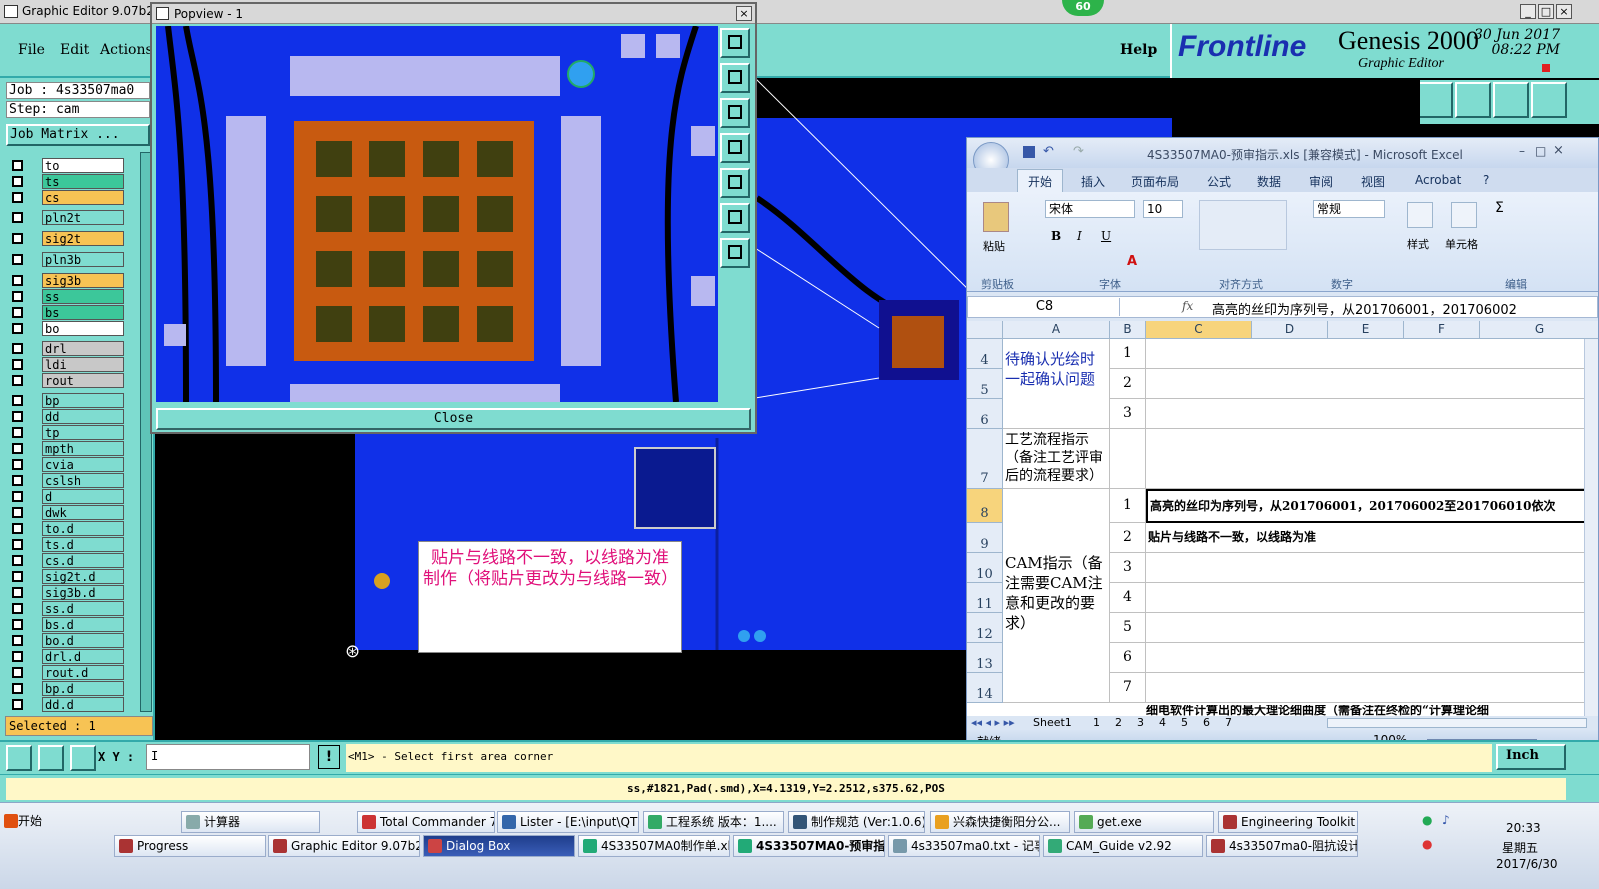  What do you see at coordinates (1372, 598) in the screenshot?
I see `cell-c11` at bounding box center [1372, 598].